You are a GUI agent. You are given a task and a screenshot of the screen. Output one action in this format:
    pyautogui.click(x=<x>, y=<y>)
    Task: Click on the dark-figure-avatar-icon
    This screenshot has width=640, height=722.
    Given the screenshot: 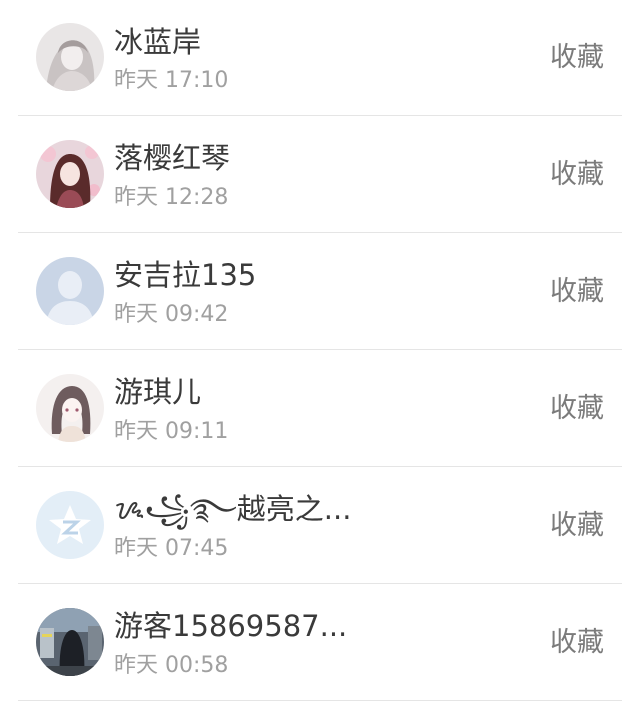 What is the action you would take?
    pyautogui.click(x=70, y=642)
    